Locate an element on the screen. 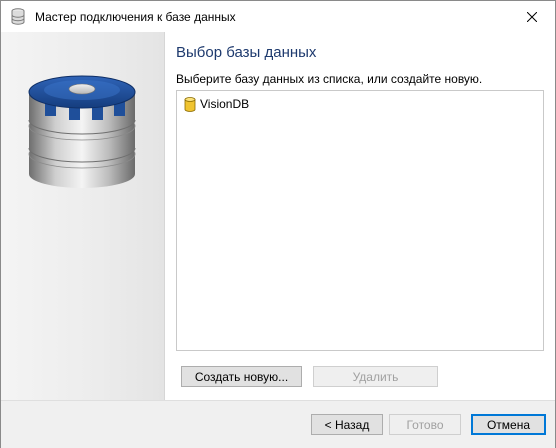 This screenshot has width=556, height=448. title-bar: Мастер подключения к базе данных is located at coordinates (278, 16).